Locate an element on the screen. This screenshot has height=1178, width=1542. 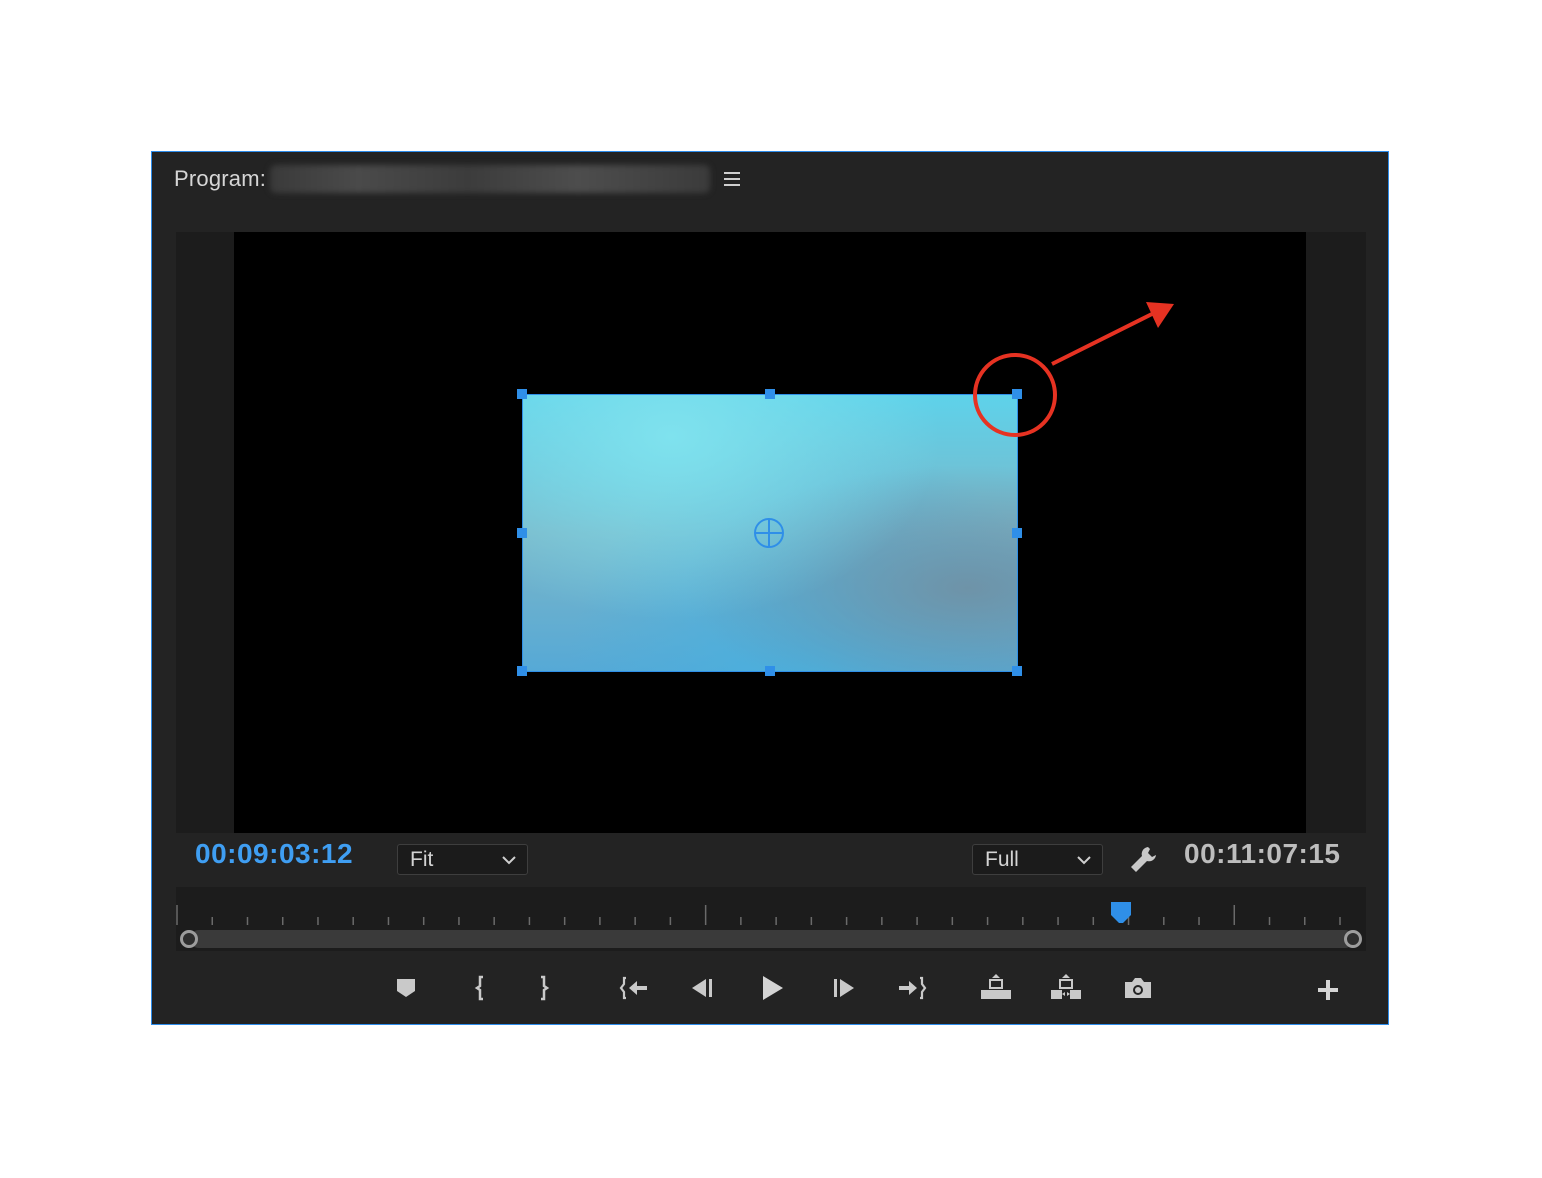
mark-in-button is located at coordinates (480, 988).